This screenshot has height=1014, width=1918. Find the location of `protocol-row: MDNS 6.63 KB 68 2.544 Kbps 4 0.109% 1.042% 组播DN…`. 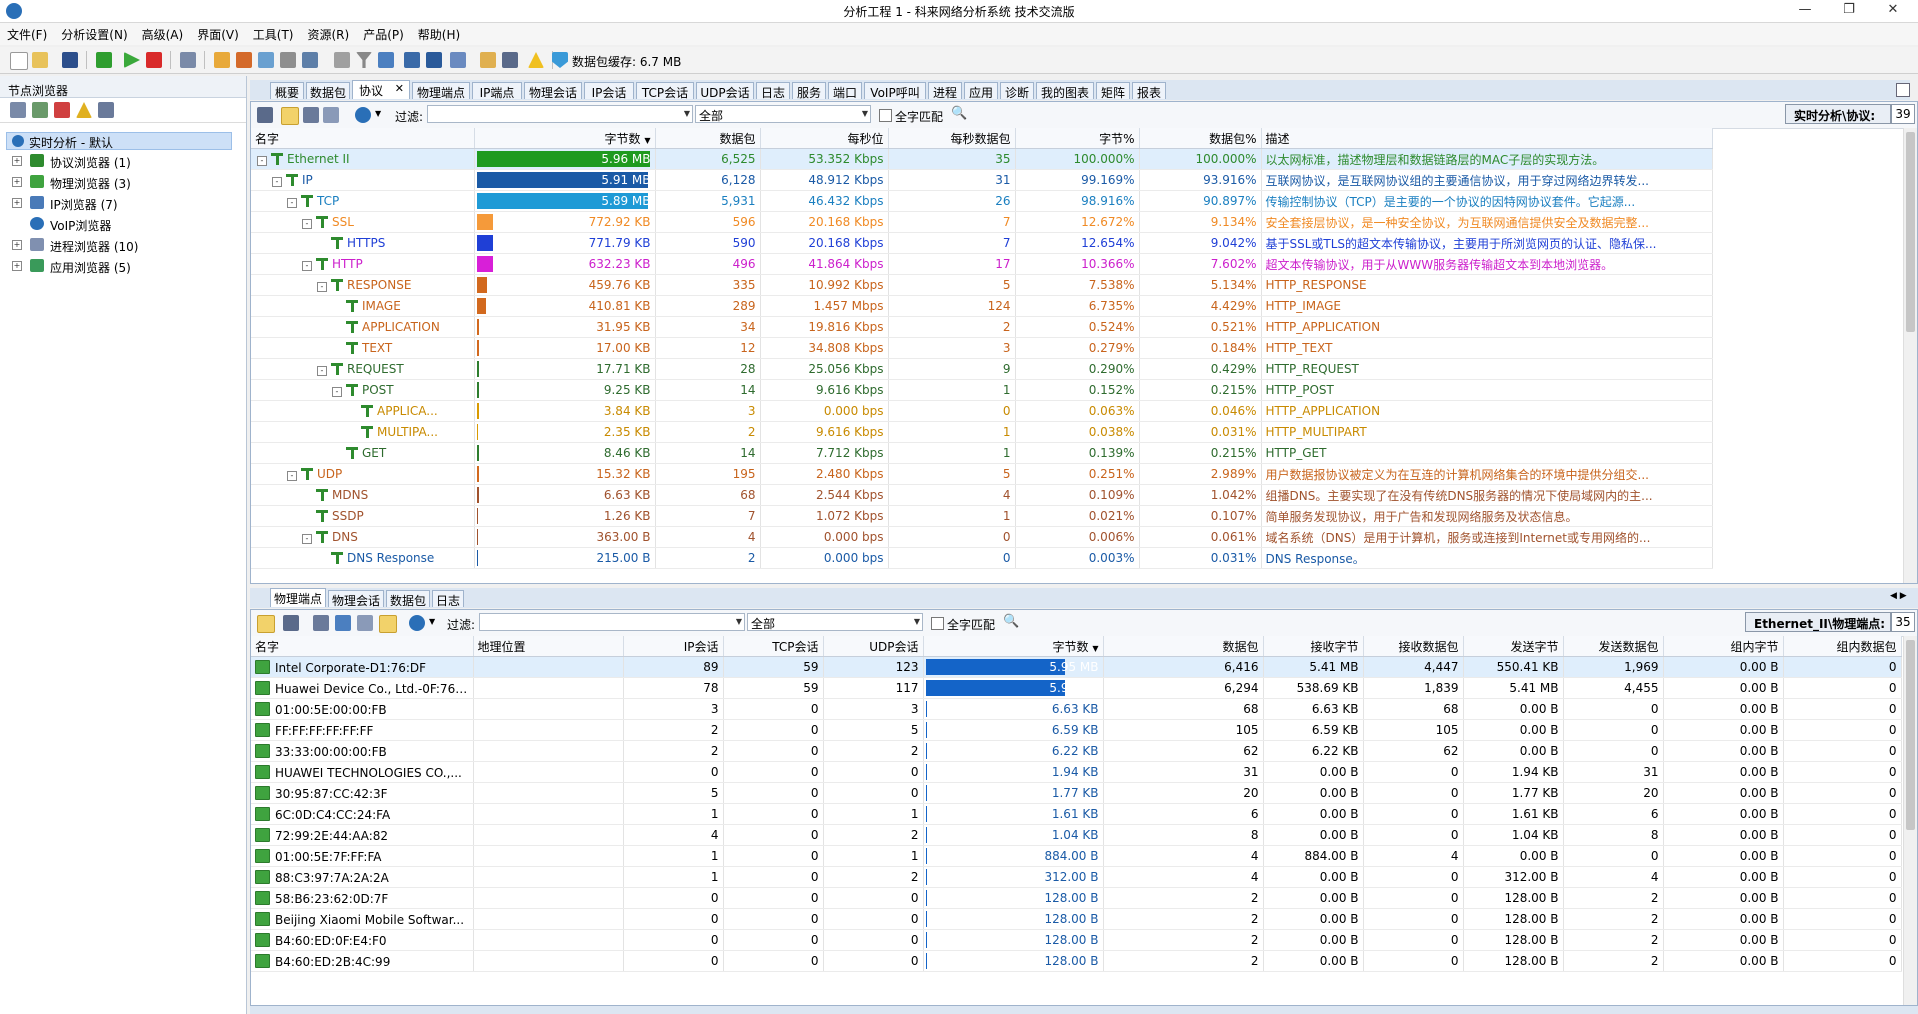

protocol-row: MDNS 6.63 KB 68 2.544 Kbps 4 0.109% 1.042% 组播DN… is located at coordinates (982, 495).